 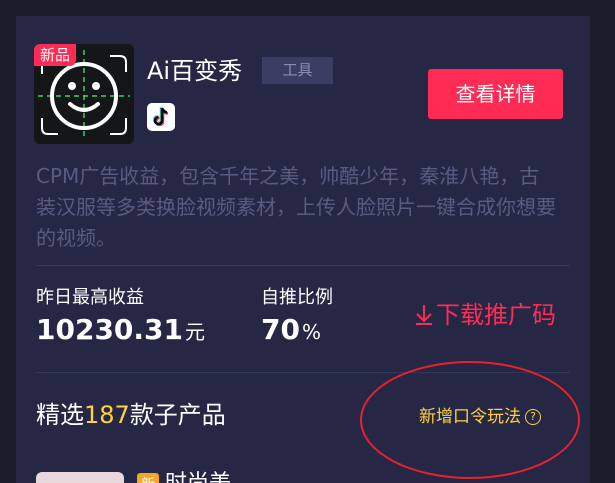 I want to click on category-tag: 工具, so click(x=297, y=70).